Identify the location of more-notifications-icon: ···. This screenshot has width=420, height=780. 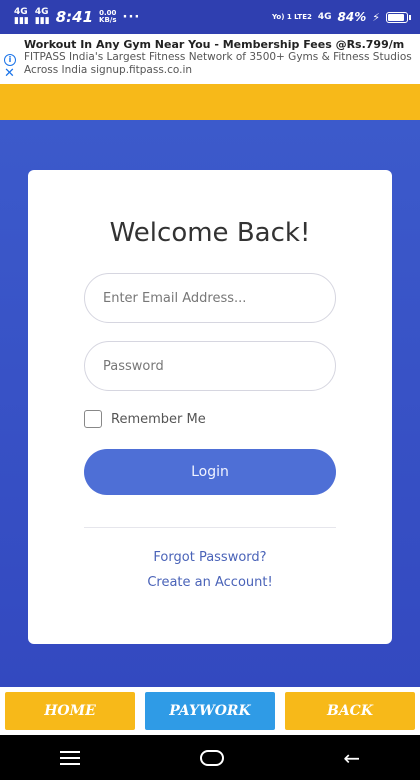
(131, 17).